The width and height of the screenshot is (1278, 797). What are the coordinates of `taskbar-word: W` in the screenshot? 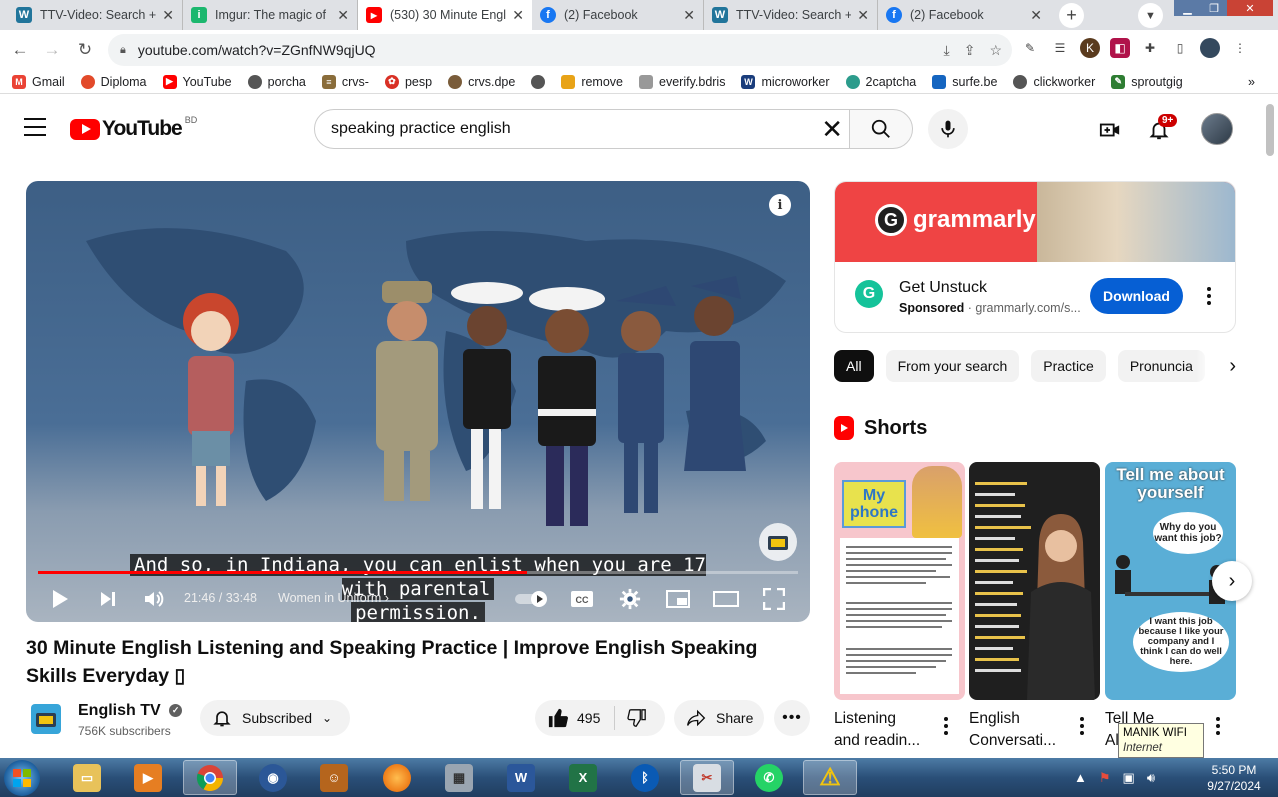 It's located at (521, 777).